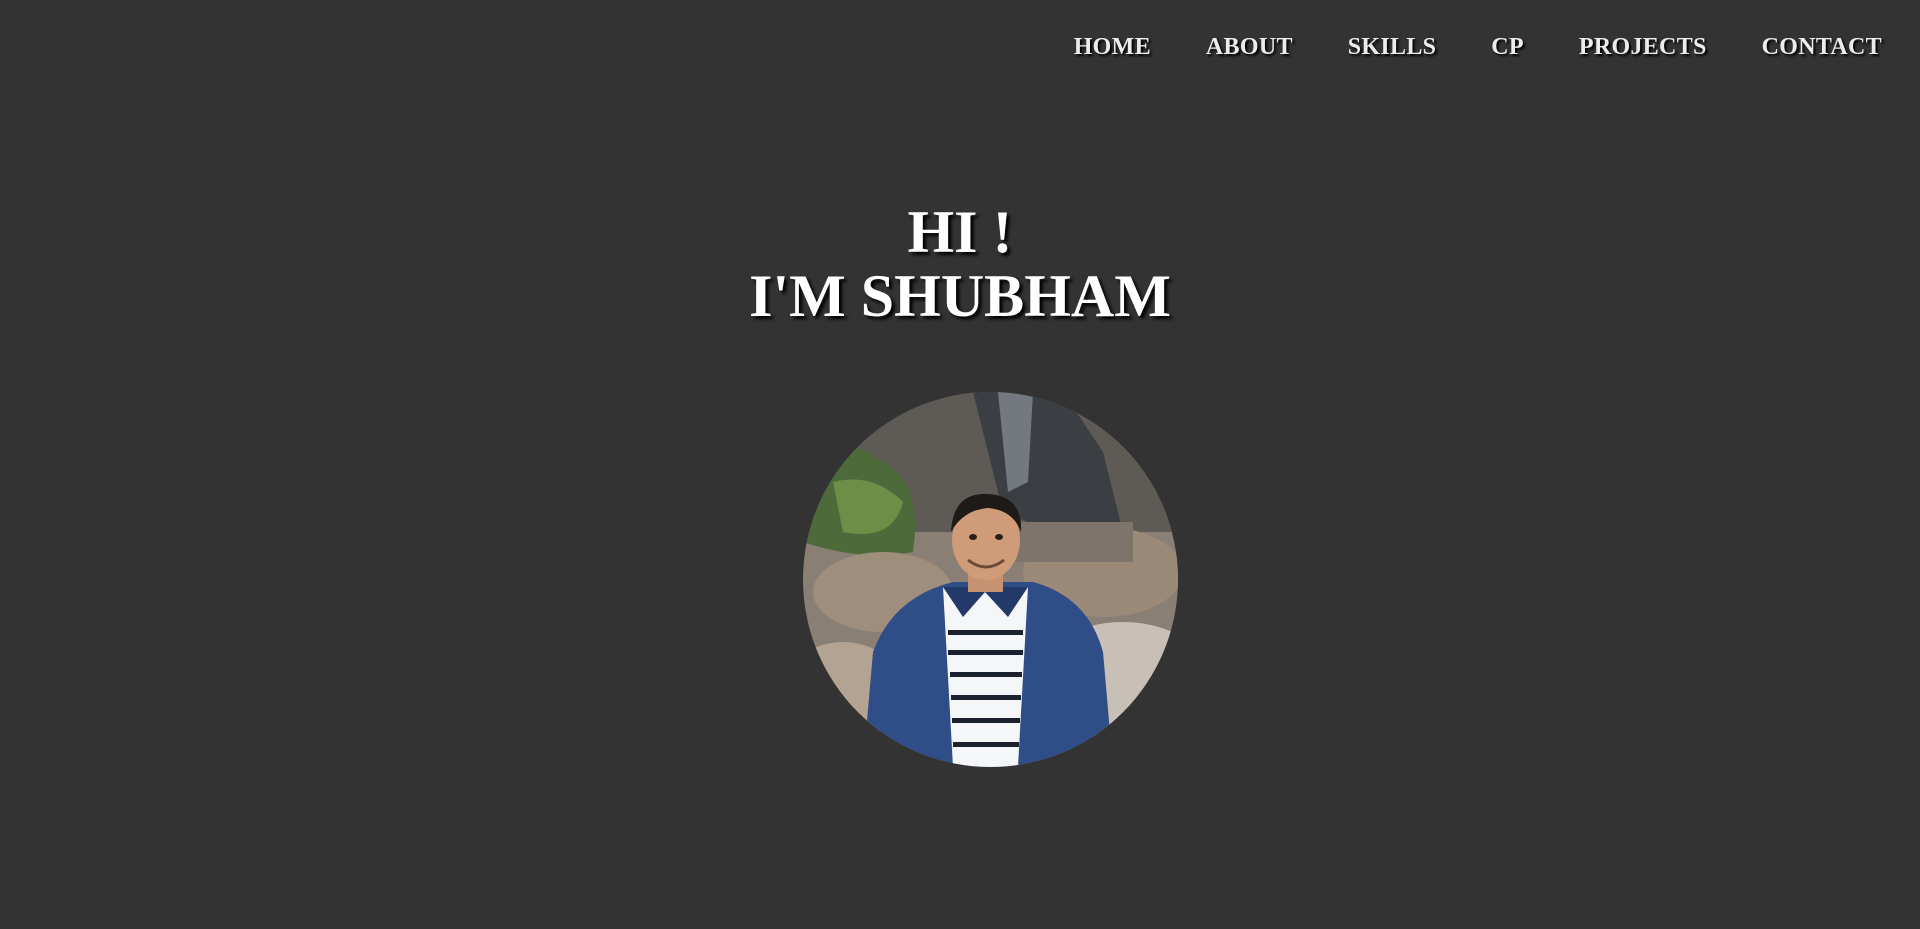  Describe the element at coordinates (960, 296) in the screenshot. I see `hero-name: I'M SHUBHAM` at that location.